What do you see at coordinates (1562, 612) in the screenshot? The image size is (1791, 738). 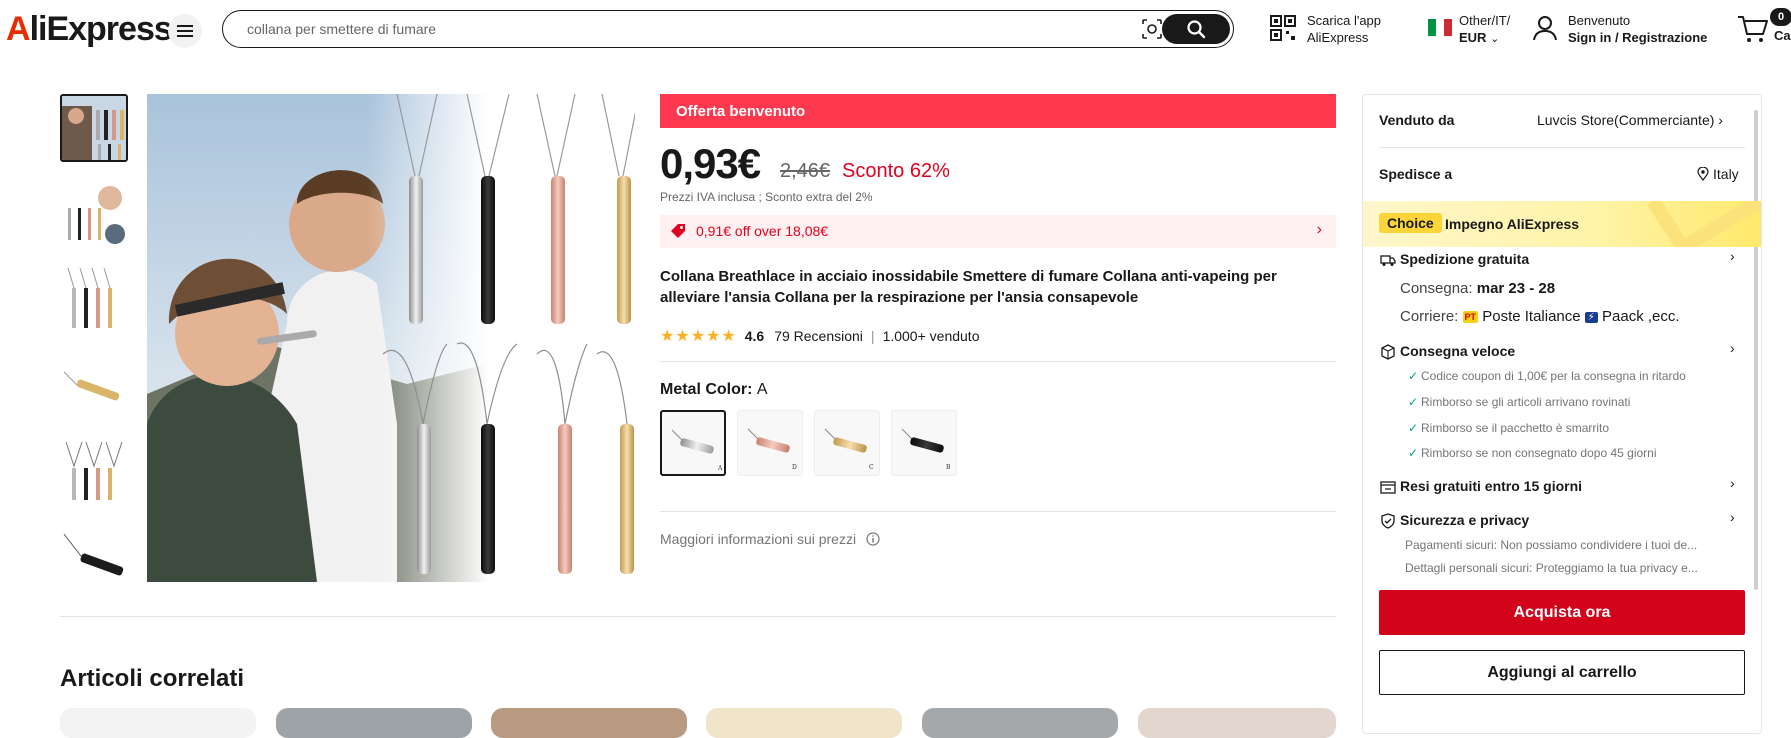 I see `buy-now-button: Acquista ora` at bounding box center [1562, 612].